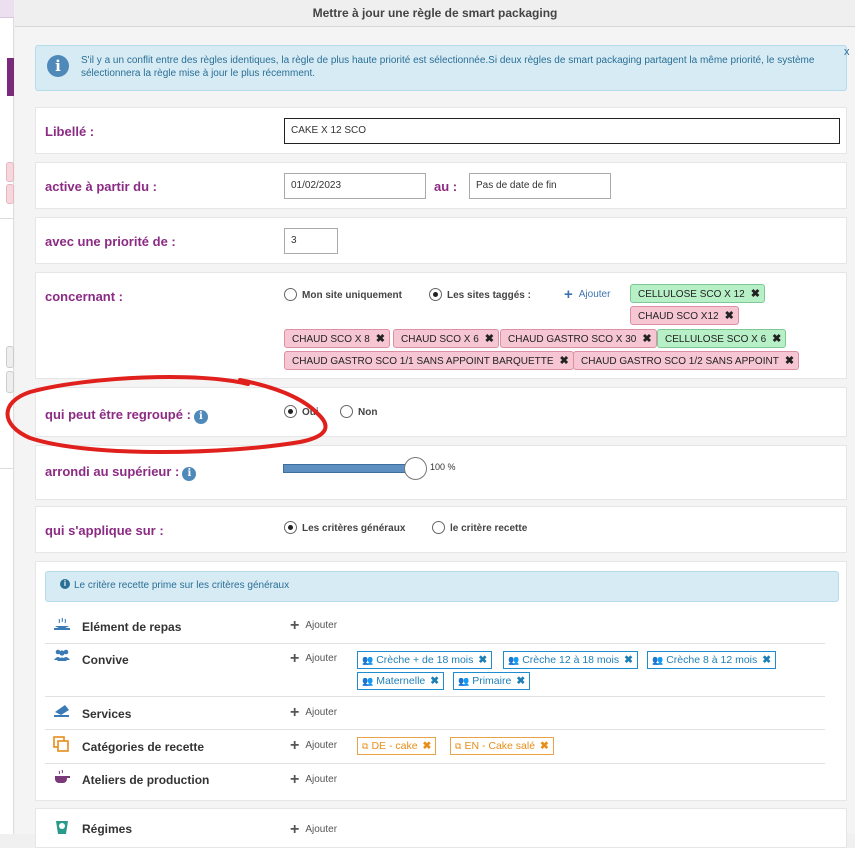 This screenshot has height=848, width=855. I want to click on convive-tag: 👥 Crèche 12 à 18 mois ✖, so click(570, 660).